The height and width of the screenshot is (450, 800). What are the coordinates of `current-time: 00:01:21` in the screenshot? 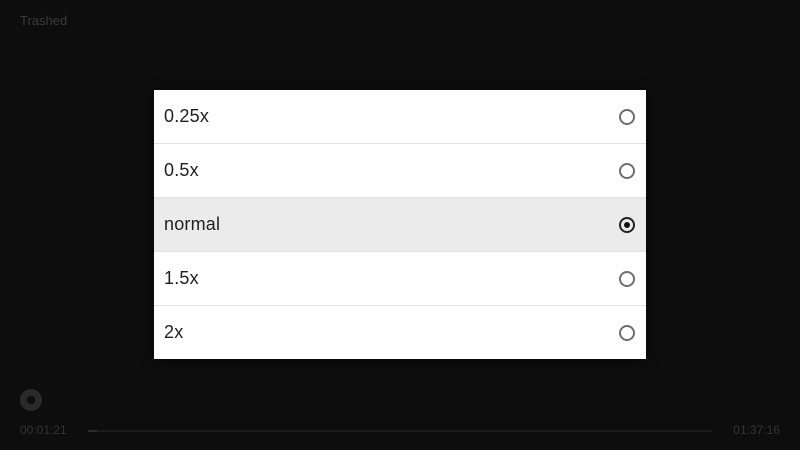 It's located at (43, 430).